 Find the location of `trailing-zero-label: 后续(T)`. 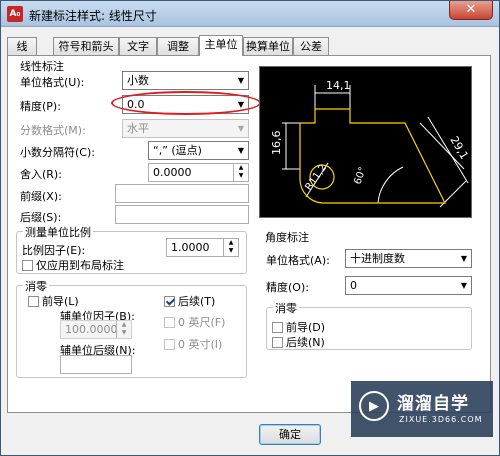

trailing-zero-label: 后续(T) is located at coordinates (197, 301).